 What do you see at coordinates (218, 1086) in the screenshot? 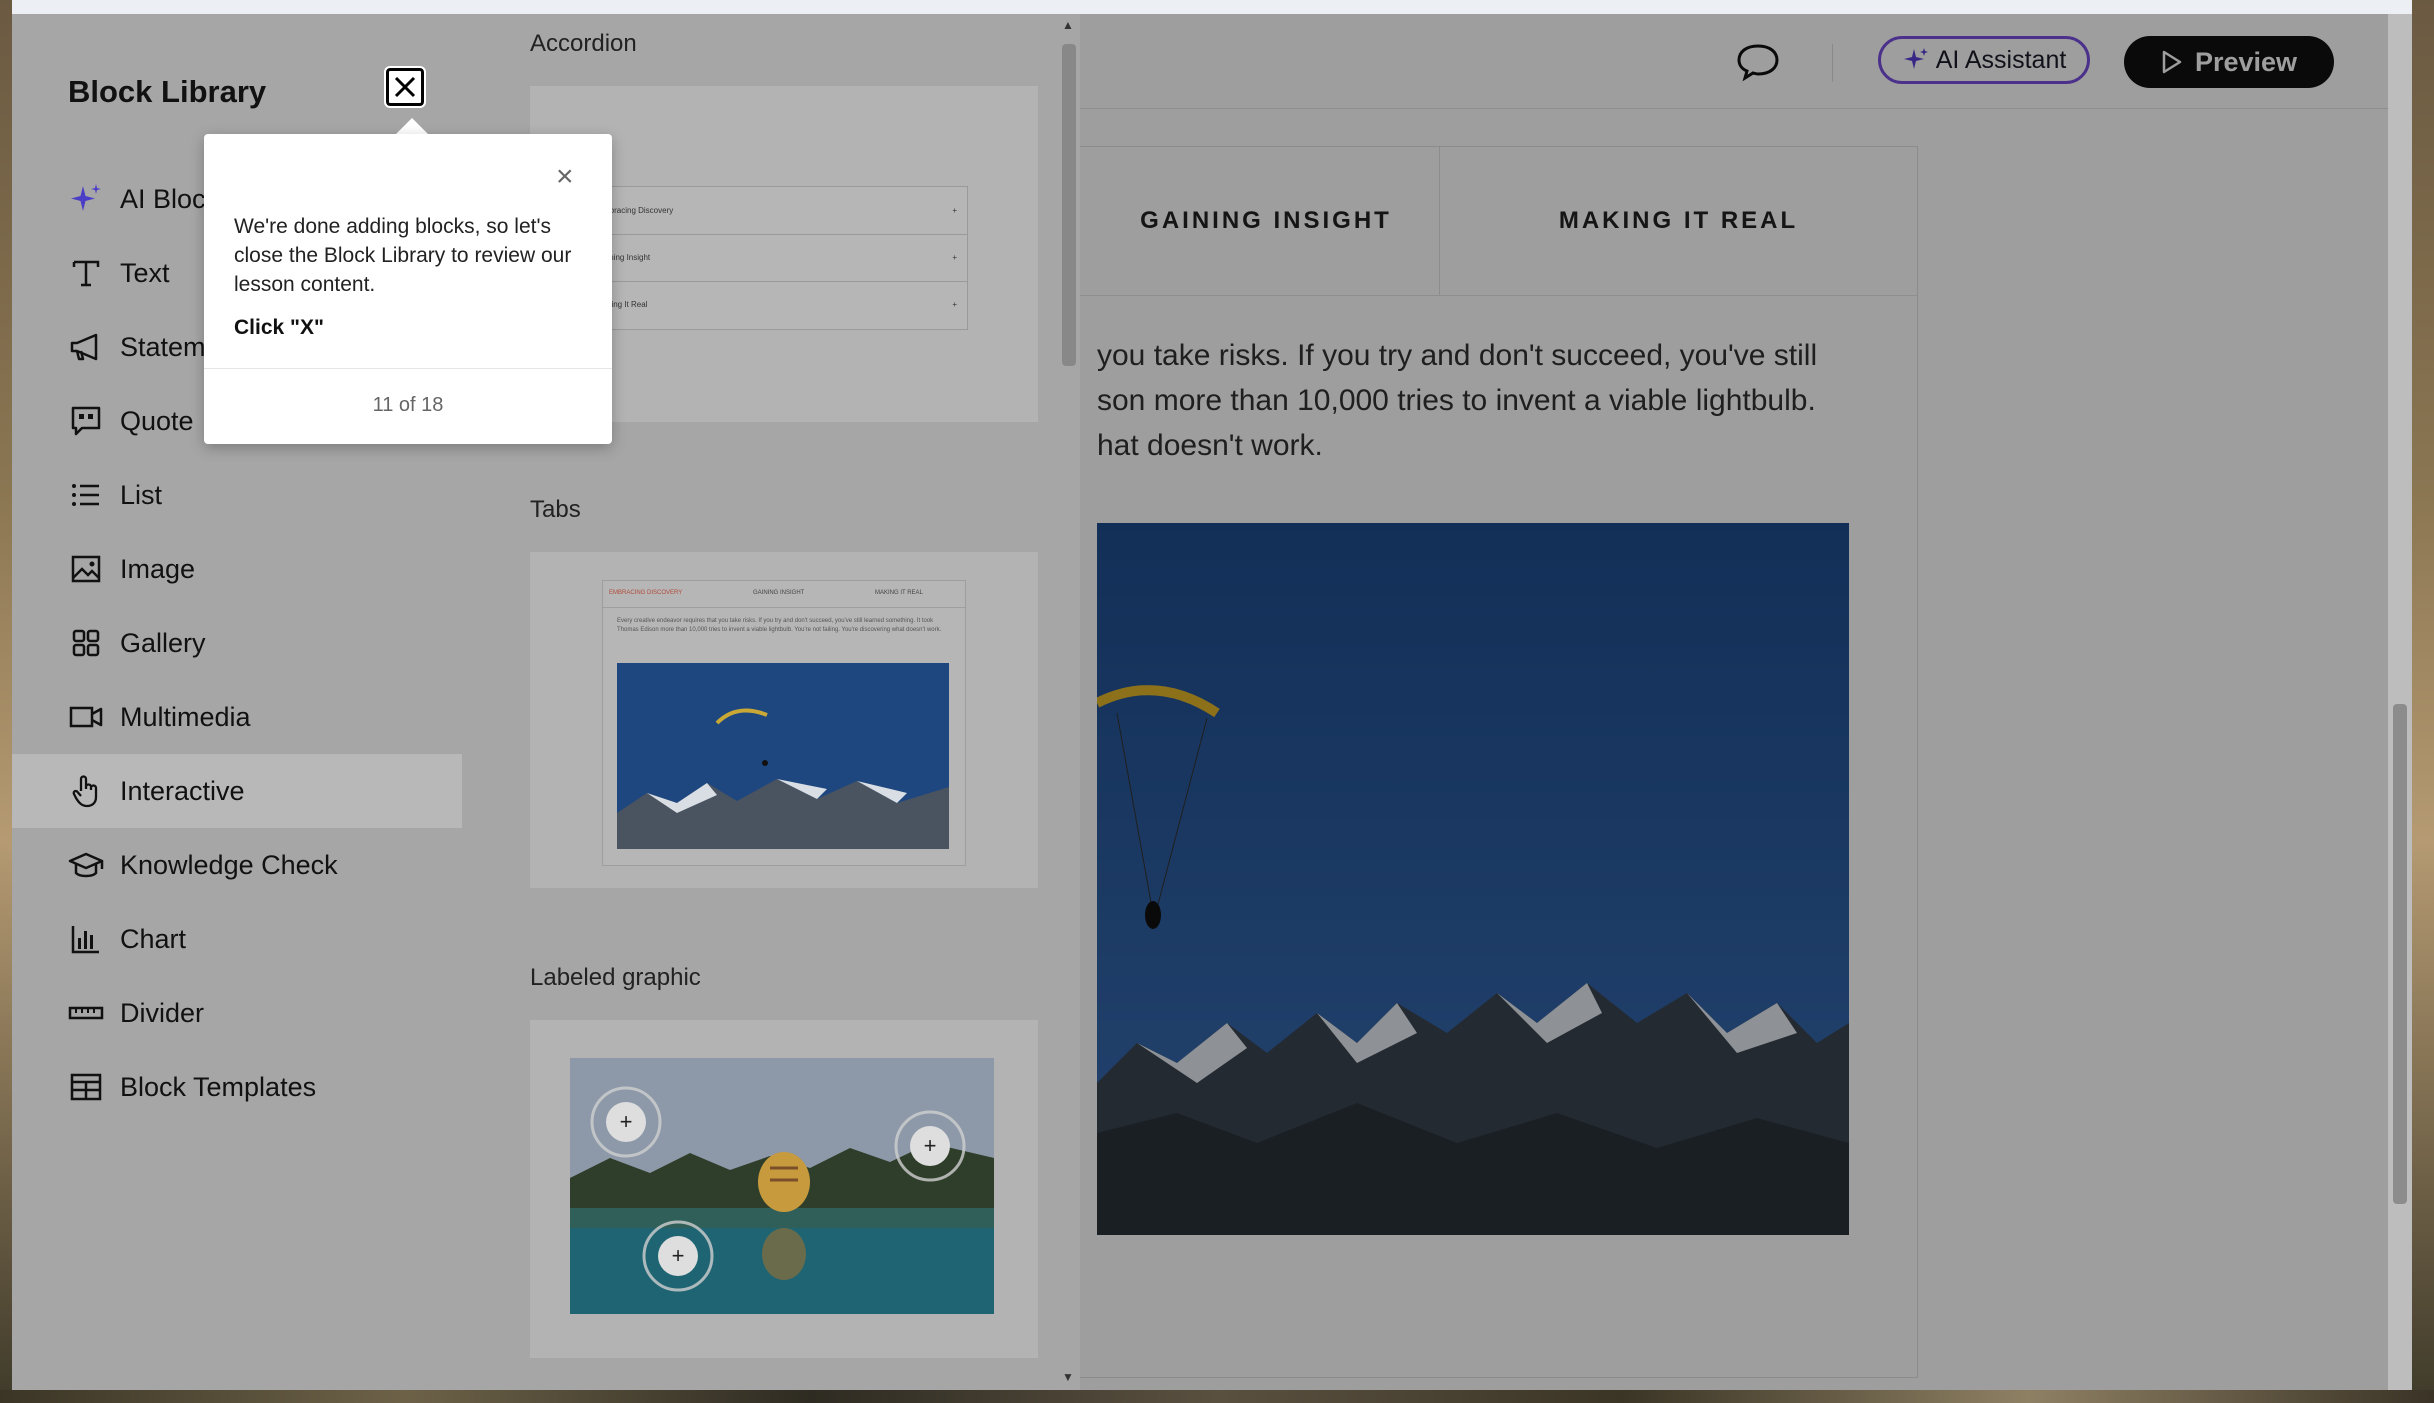
I see `sidebar-item-label: Block Templates` at bounding box center [218, 1086].